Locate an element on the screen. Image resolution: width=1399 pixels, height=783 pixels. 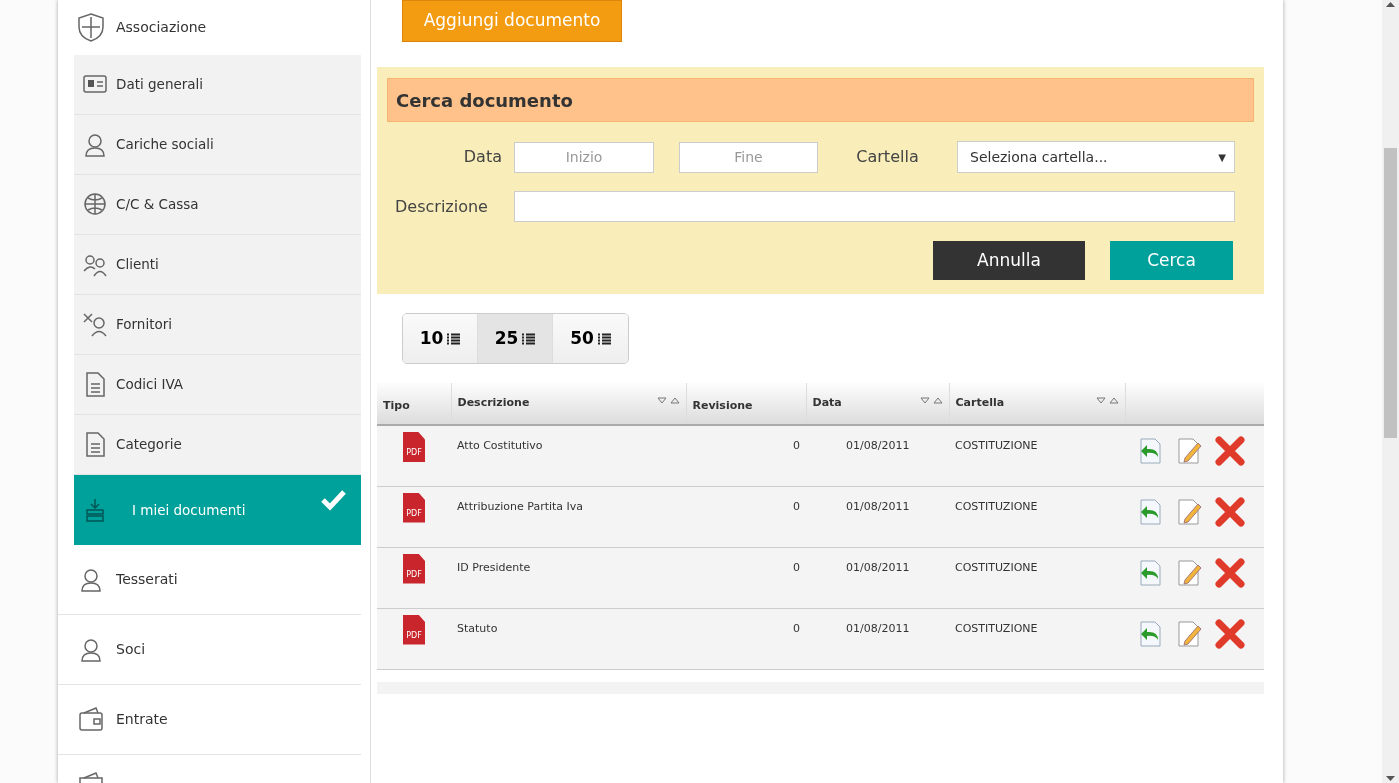
folder-select: Seleziona cartella... ▼ is located at coordinates (1096, 157).